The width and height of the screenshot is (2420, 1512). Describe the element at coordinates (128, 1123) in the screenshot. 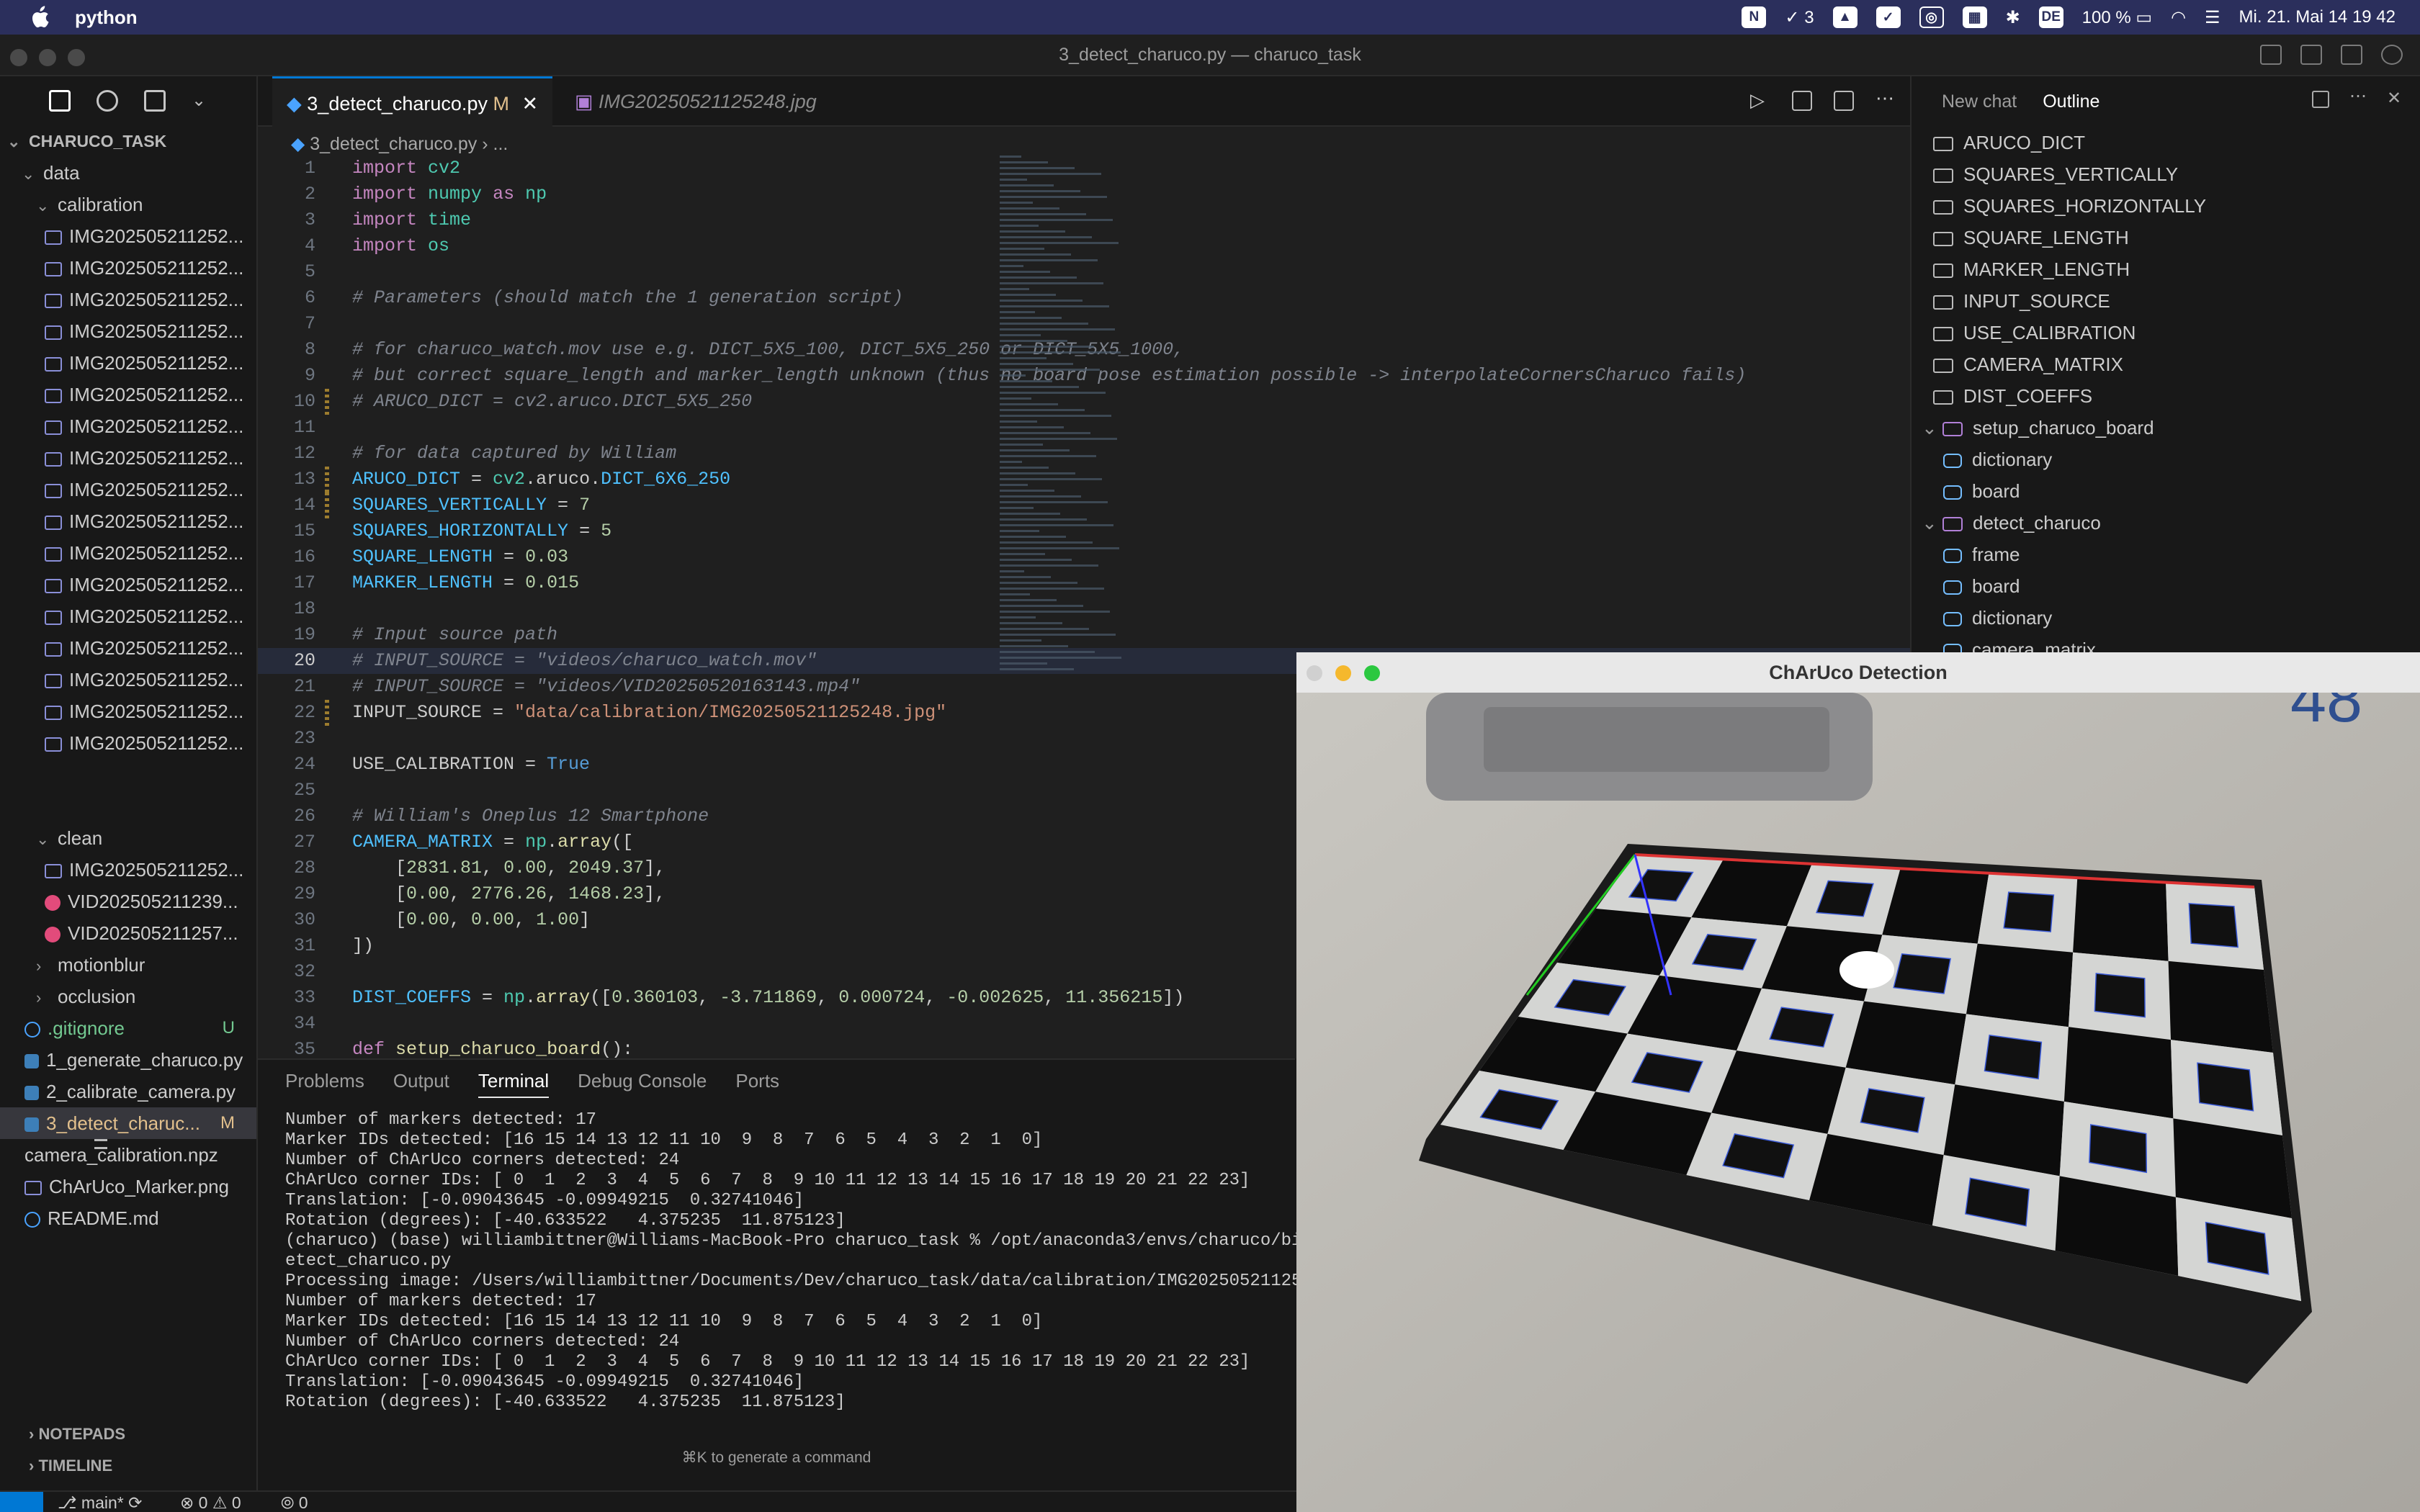

I see `file-detect: 3_detect_charuc... M` at that location.